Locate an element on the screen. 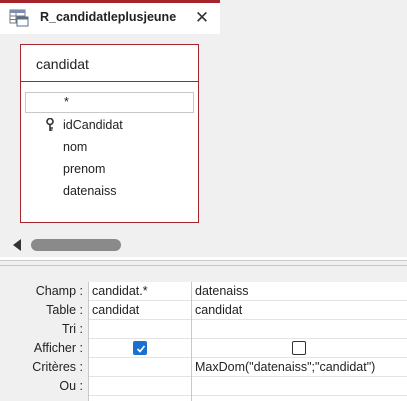  field-datenaiss: datenaiss is located at coordinates (109, 191).